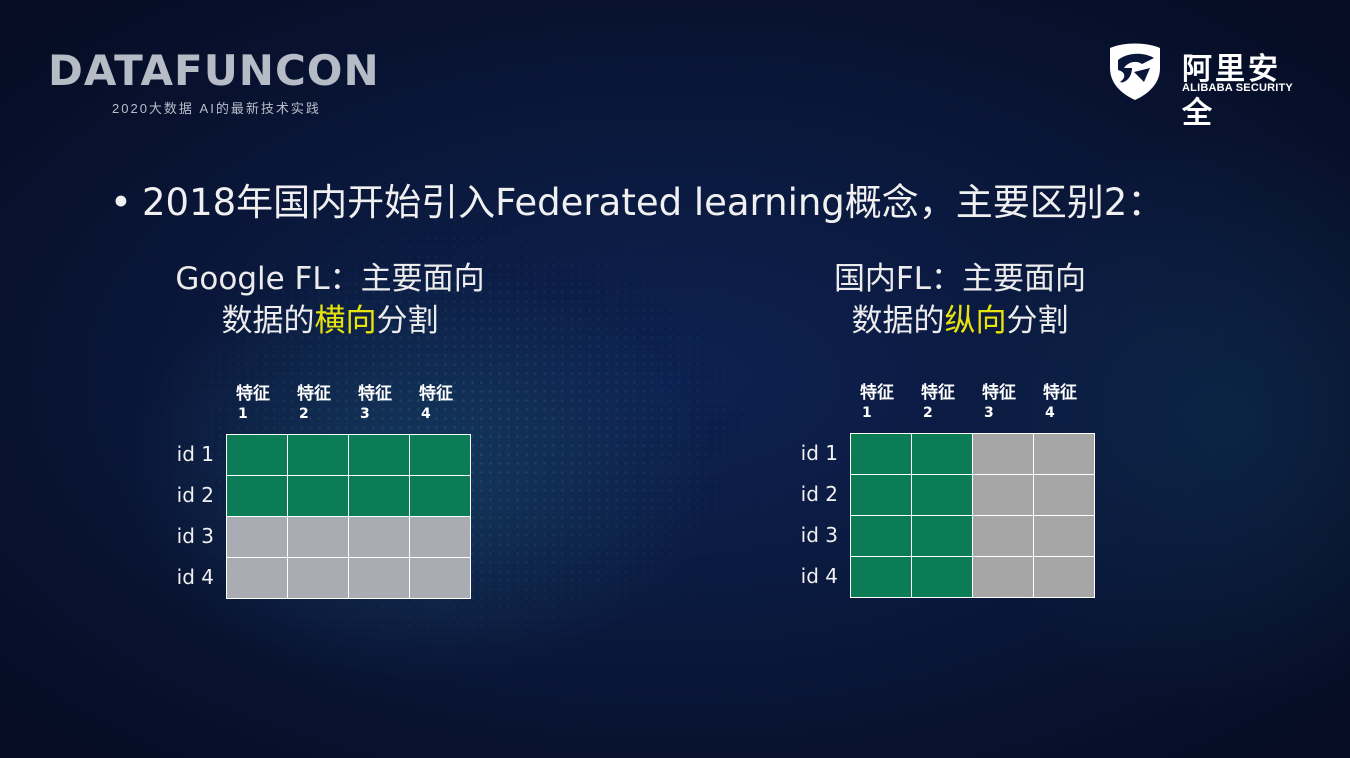 The width and height of the screenshot is (1350, 758). What do you see at coordinates (304, 414) in the screenshot?
I see `left-col-number: 2` at bounding box center [304, 414].